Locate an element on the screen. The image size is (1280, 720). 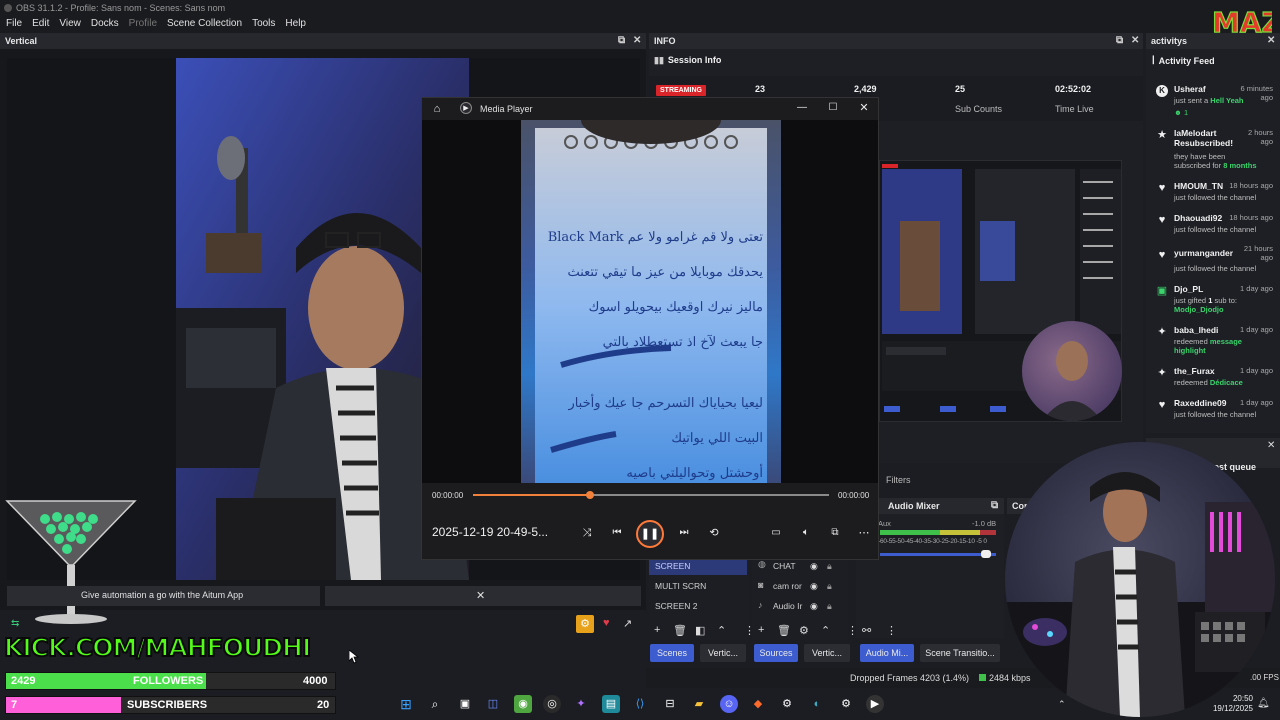
system-clock: 20:50 19/12/2025 is located at coordinates (1229, 704).